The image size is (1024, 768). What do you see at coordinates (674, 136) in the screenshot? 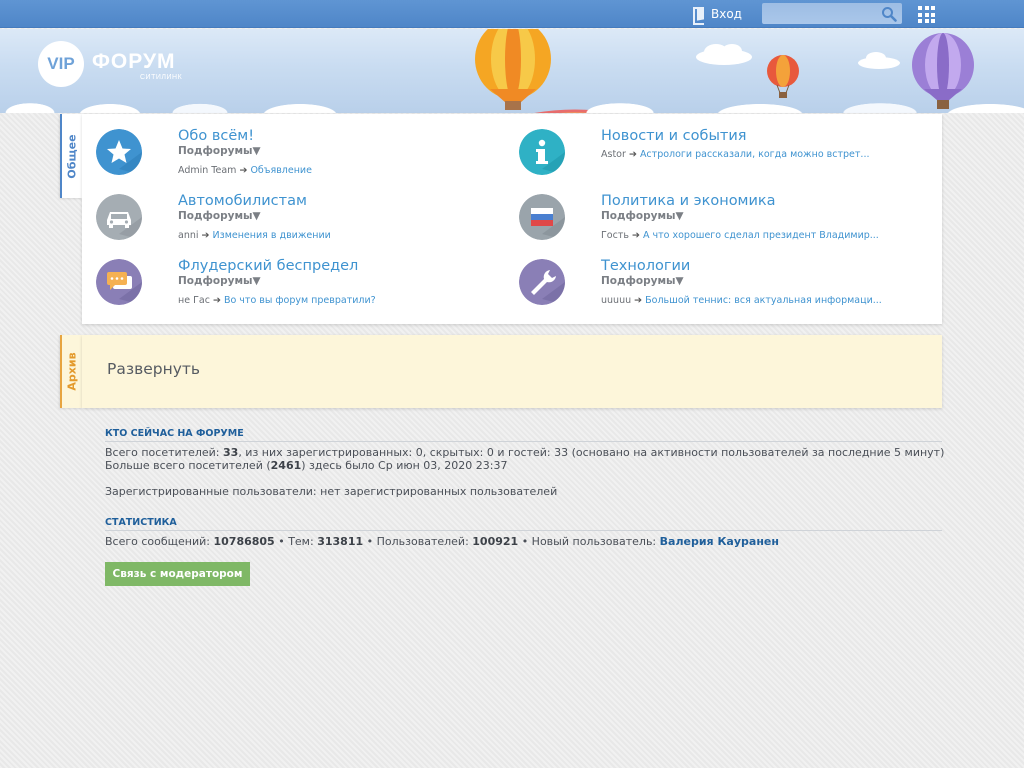
I see `forum-title-link: Новости и события` at bounding box center [674, 136].